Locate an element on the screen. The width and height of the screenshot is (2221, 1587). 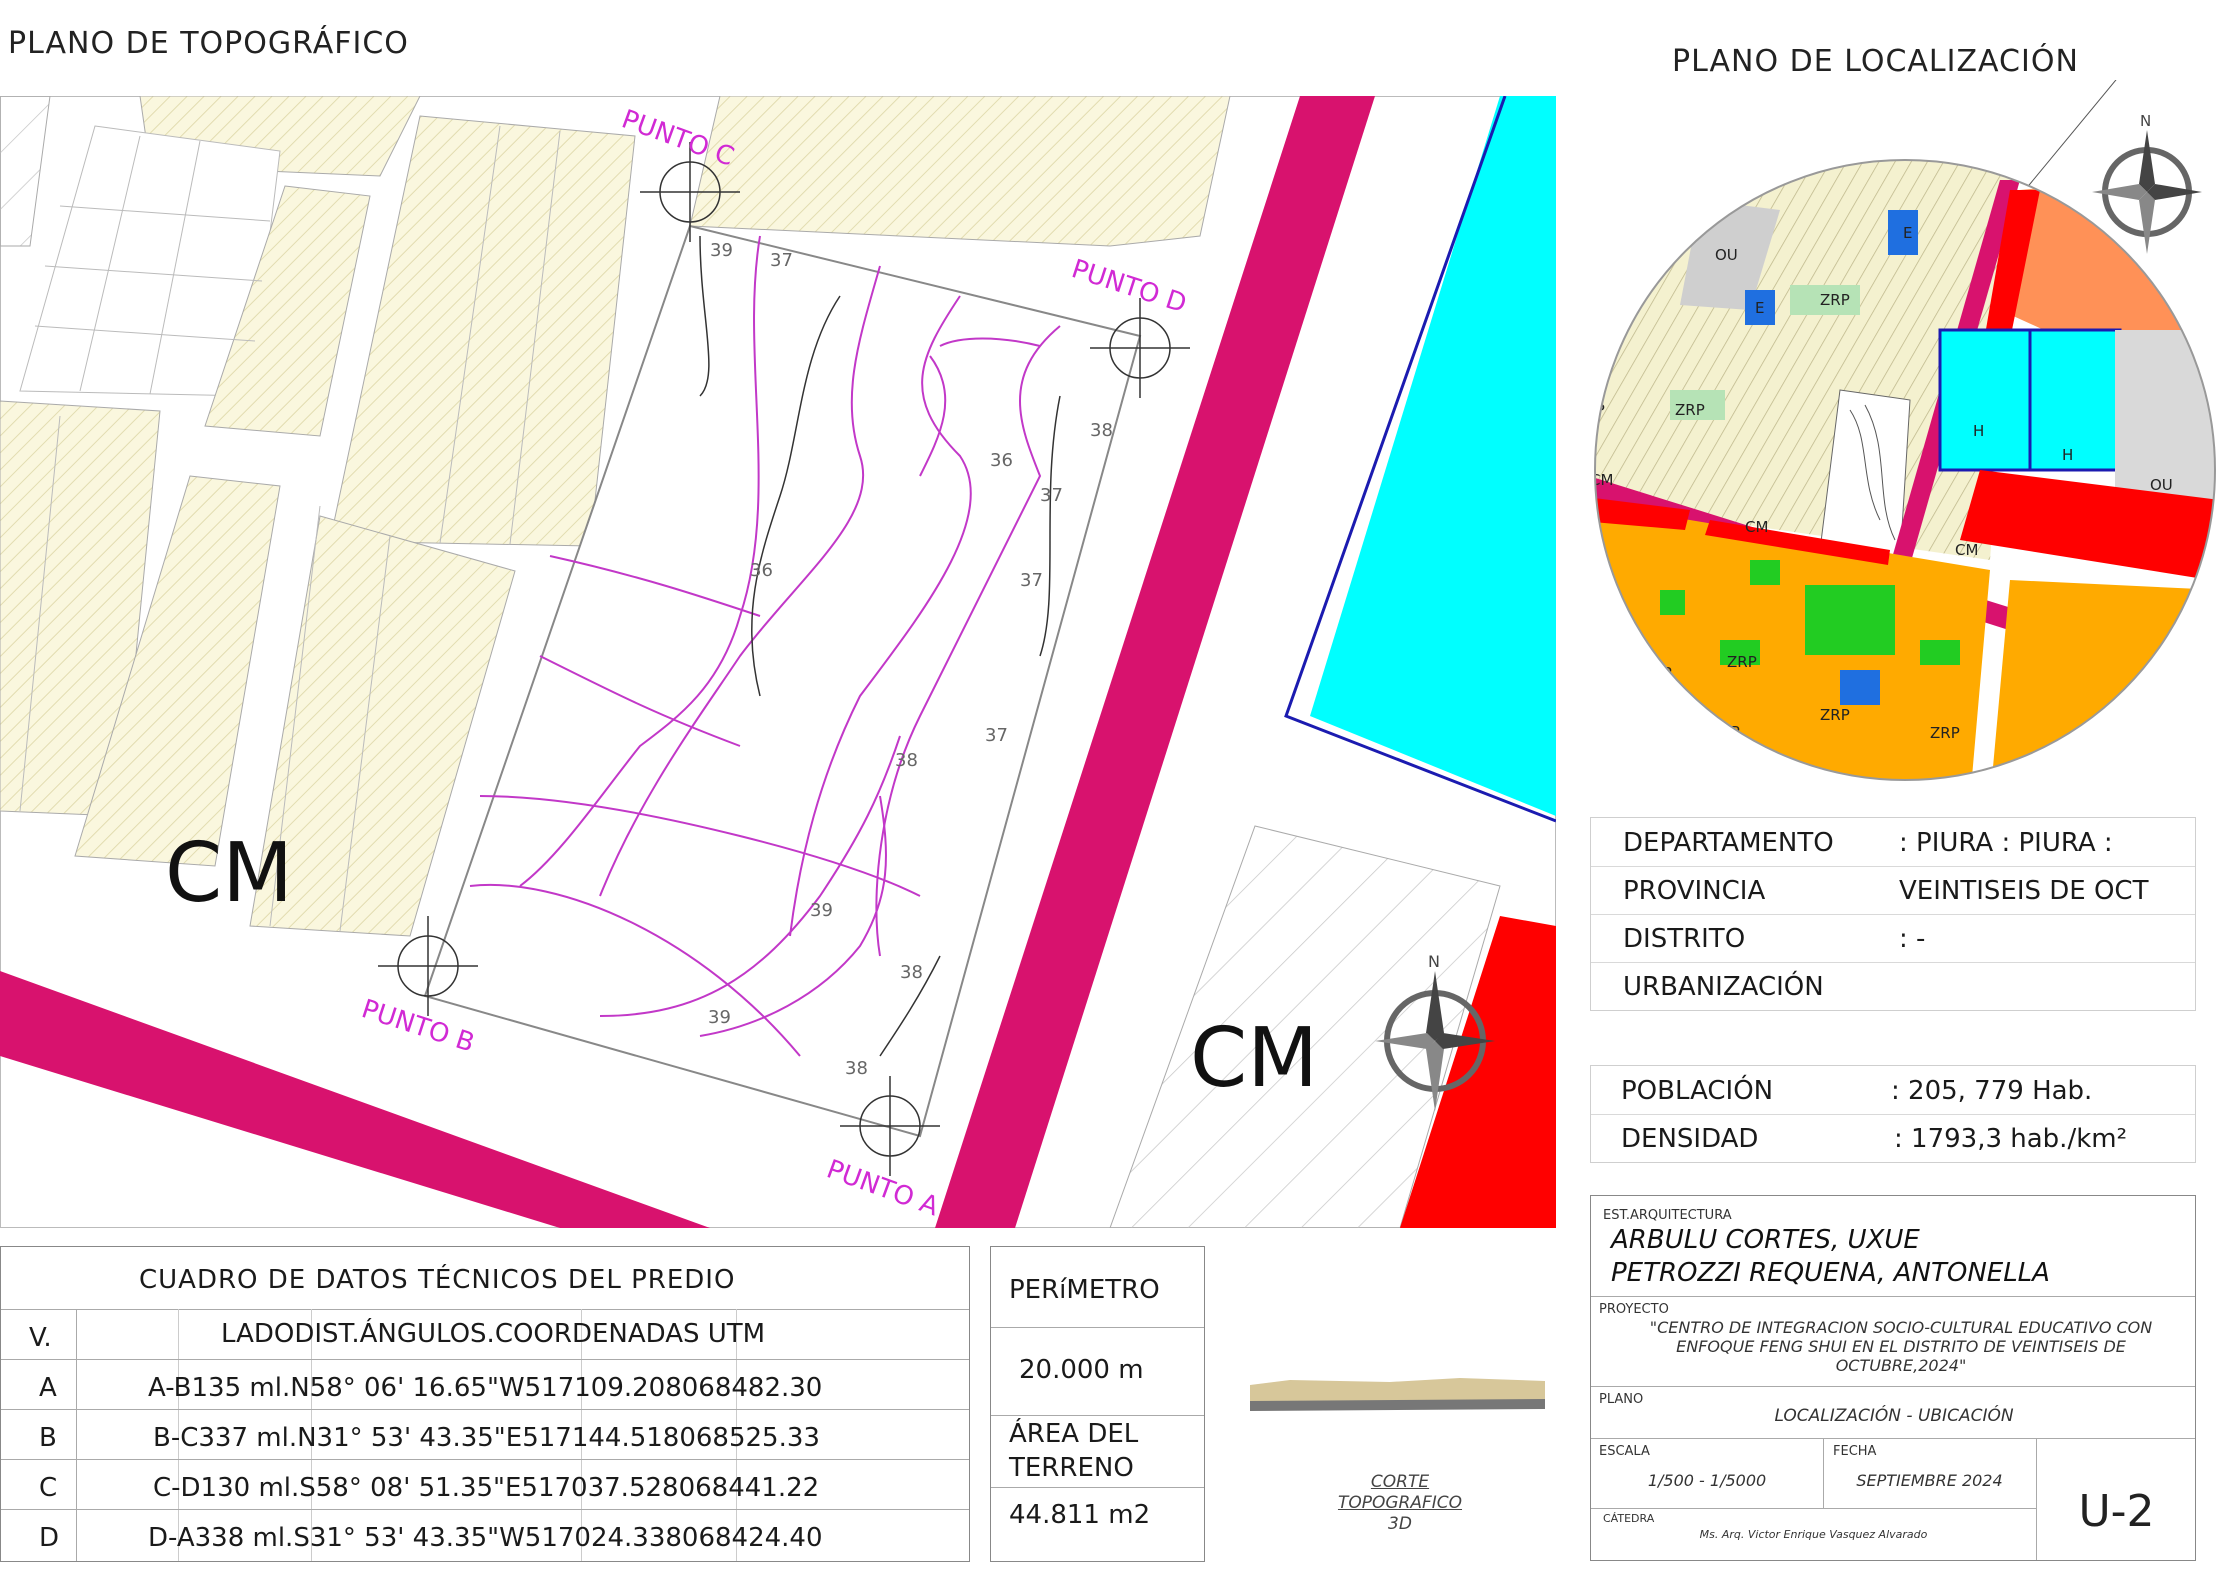
population-value: : 205, 779 Hab. is located at coordinates (1992, 1091).